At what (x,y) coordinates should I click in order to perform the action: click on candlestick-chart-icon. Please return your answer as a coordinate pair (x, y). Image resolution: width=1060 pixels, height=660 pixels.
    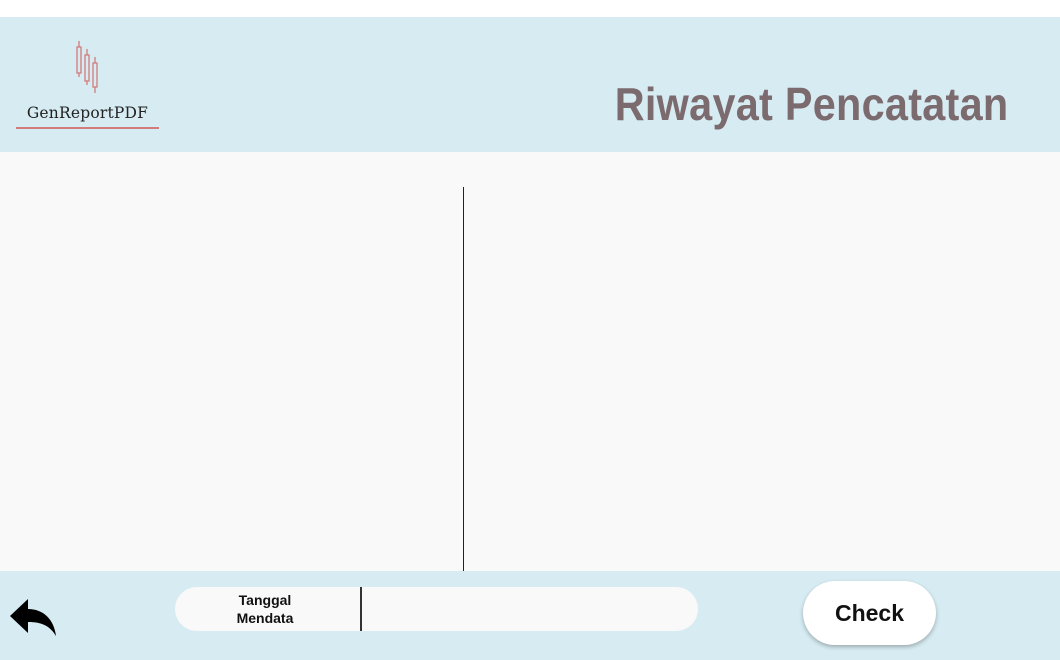
    Looking at the image, I should click on (87, 67).